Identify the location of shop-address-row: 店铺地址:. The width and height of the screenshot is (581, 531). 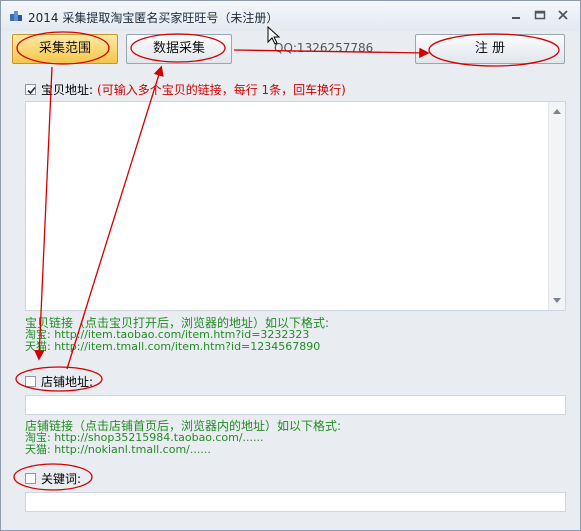
(59, 381).